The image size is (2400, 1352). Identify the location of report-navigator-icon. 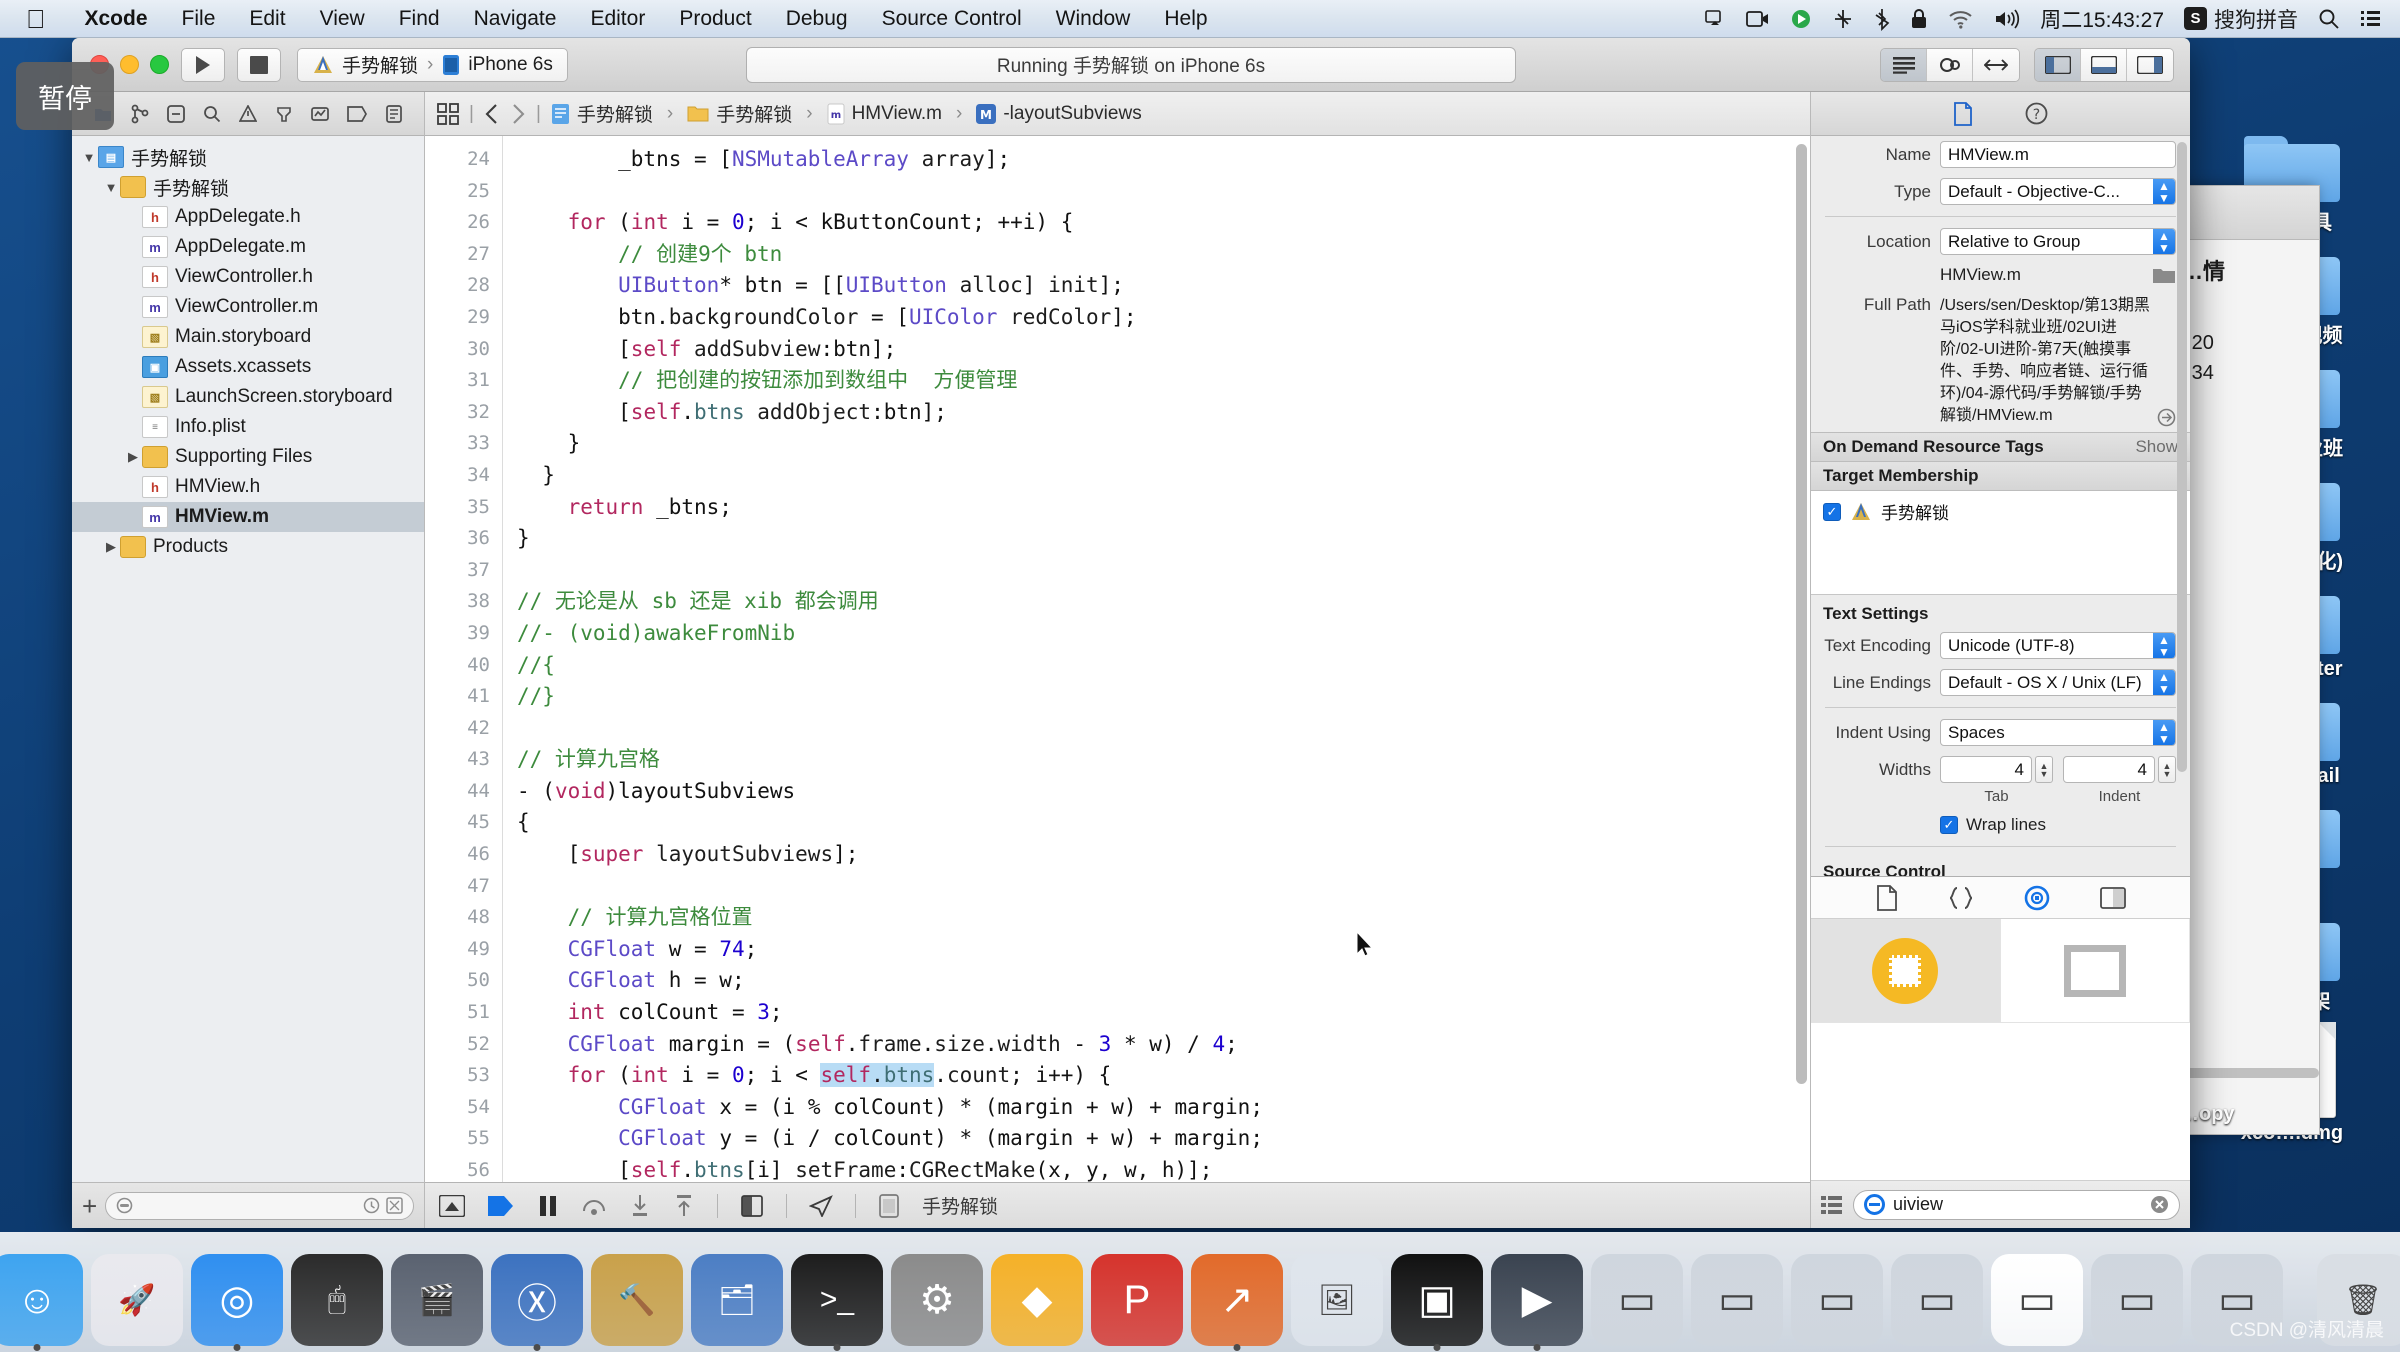
(394, 113).